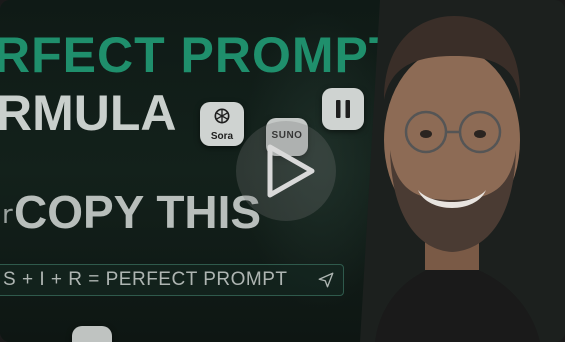  I want to click on headline-formula: RMULA, so click(88, 113).